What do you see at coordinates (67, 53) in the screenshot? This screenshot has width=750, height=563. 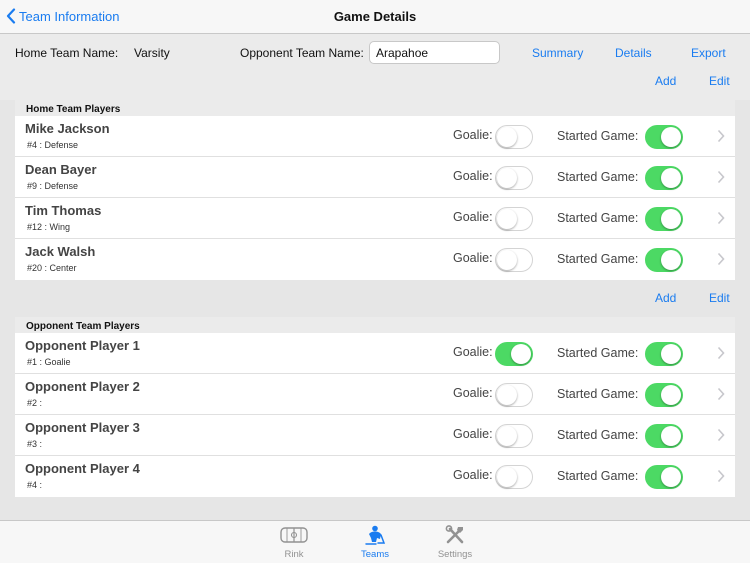 I see `home-team-label: Home Team Name:` at bounding box center [67, 53].